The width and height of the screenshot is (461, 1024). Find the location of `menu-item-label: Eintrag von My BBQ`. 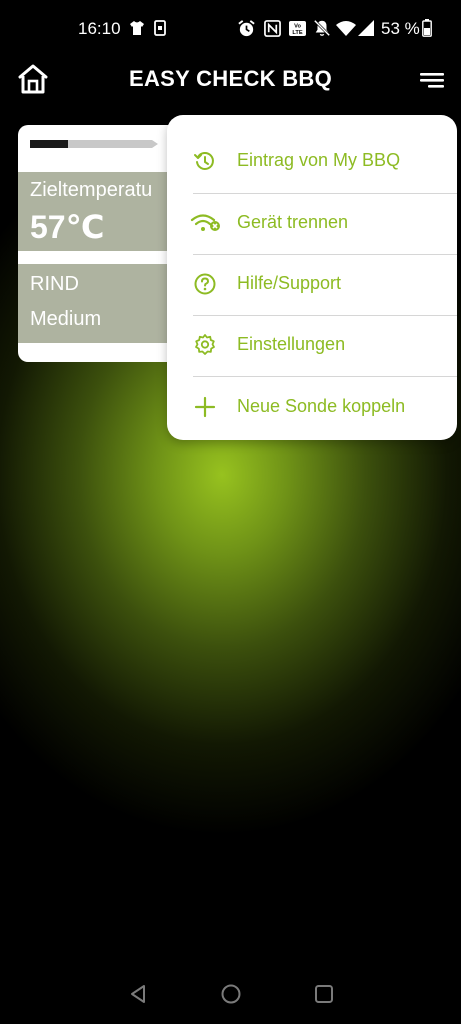

menu-item-label: Eintrag von My BBQ is located at coordinates (319, 160).